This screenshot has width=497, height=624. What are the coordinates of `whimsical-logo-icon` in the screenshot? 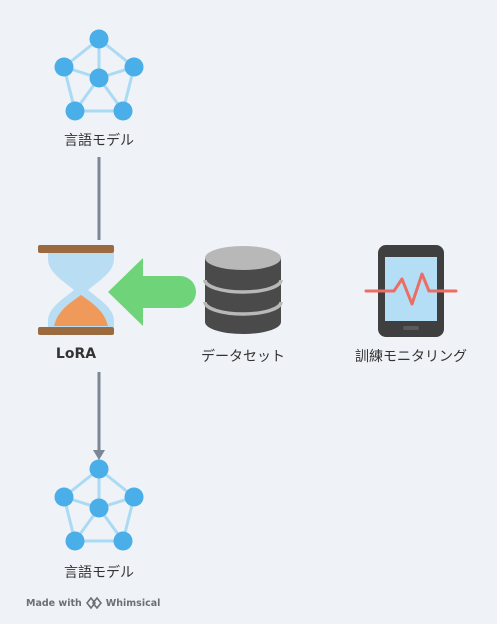 It's located at (93, 603).